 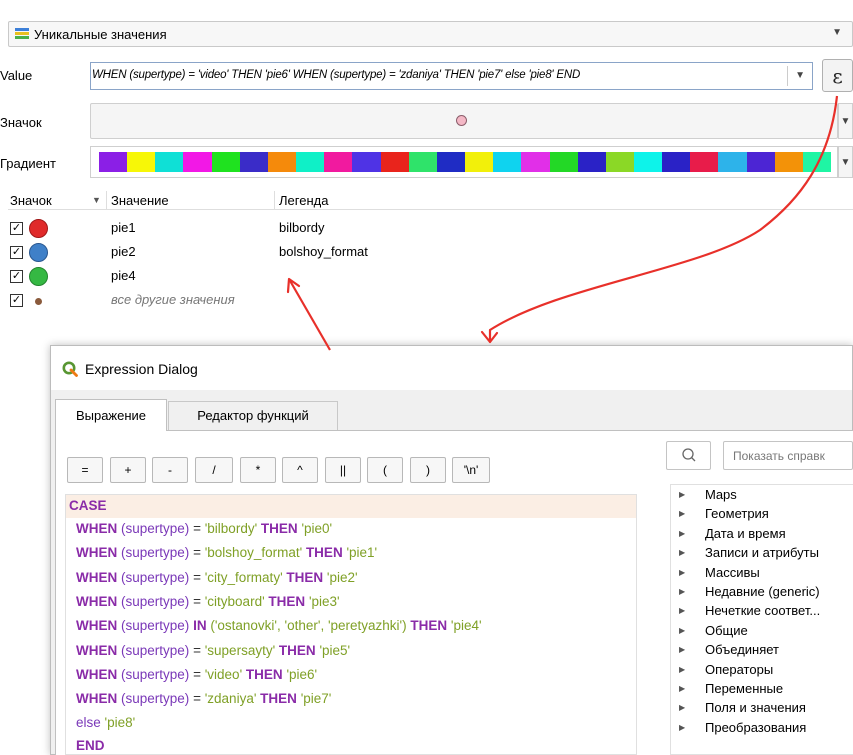 What do you see at coordinates (762, 535) in the screenshot?
I see `function-group-item: ▶ Дата и время` at bounding box center [762, 535].